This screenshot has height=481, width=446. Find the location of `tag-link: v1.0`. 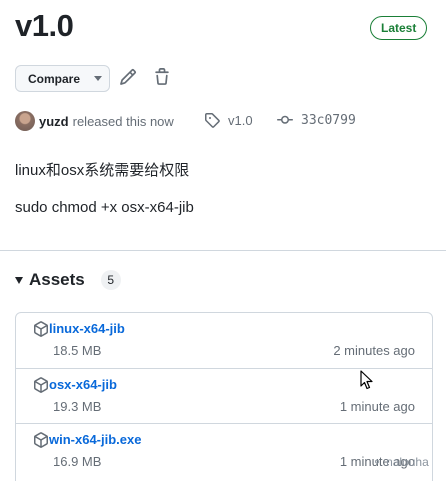

tag-link: v1.0 is located at coordinates (228, 120).